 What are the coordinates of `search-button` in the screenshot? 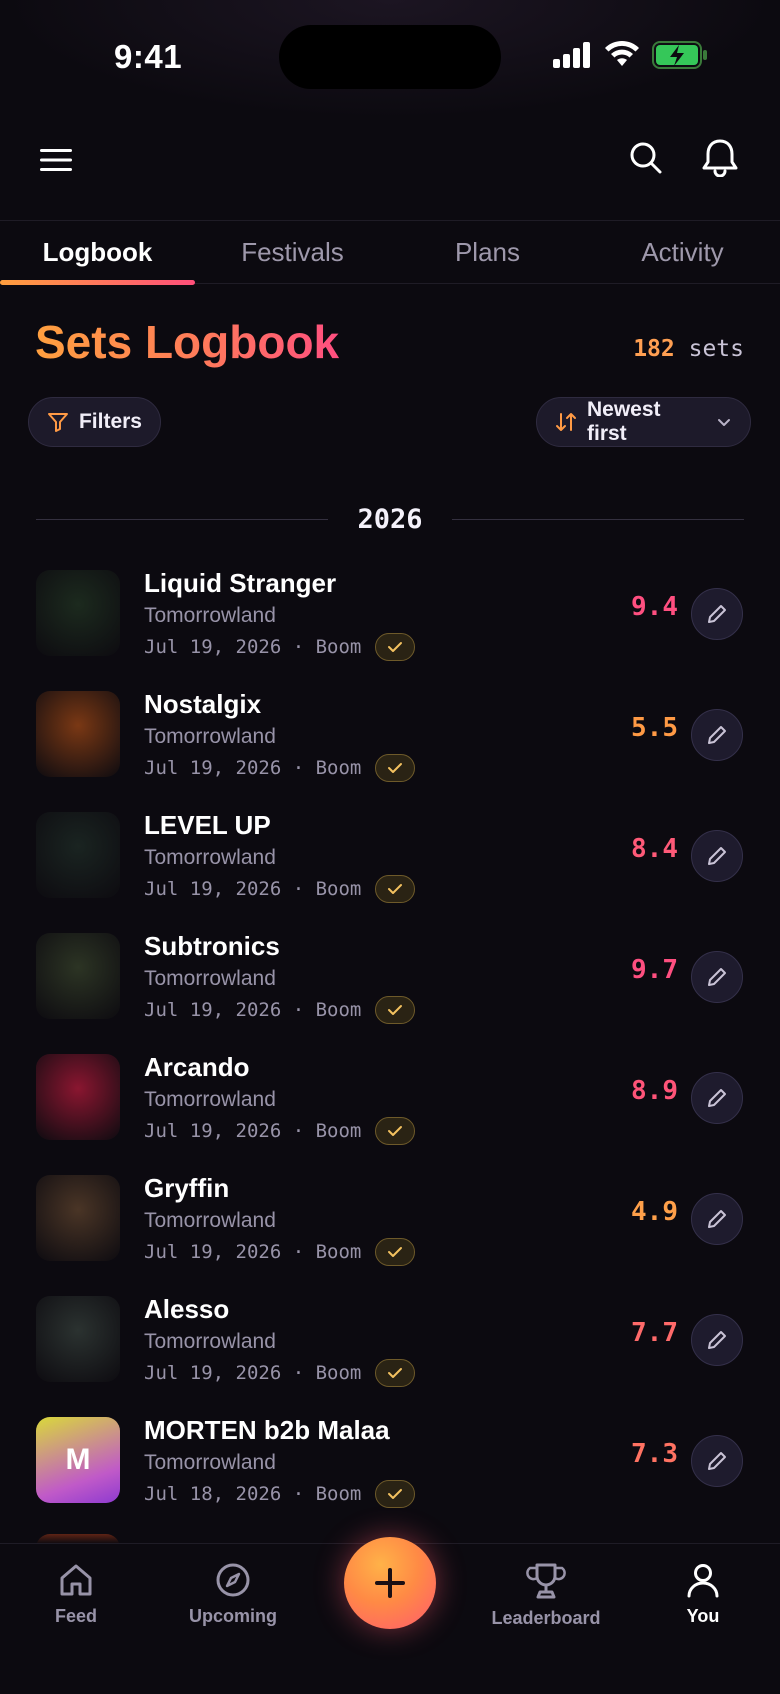 It's located at (646, 158).